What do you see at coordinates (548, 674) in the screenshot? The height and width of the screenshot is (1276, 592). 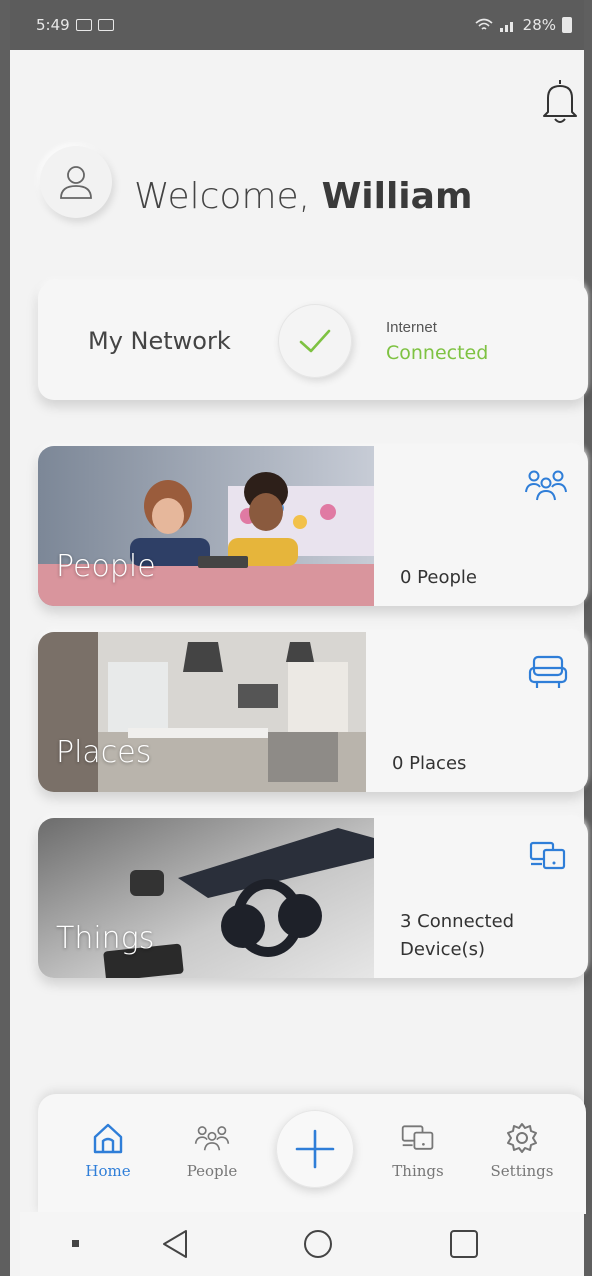 I see `sofa-icon` at bounding box center [548, 674].